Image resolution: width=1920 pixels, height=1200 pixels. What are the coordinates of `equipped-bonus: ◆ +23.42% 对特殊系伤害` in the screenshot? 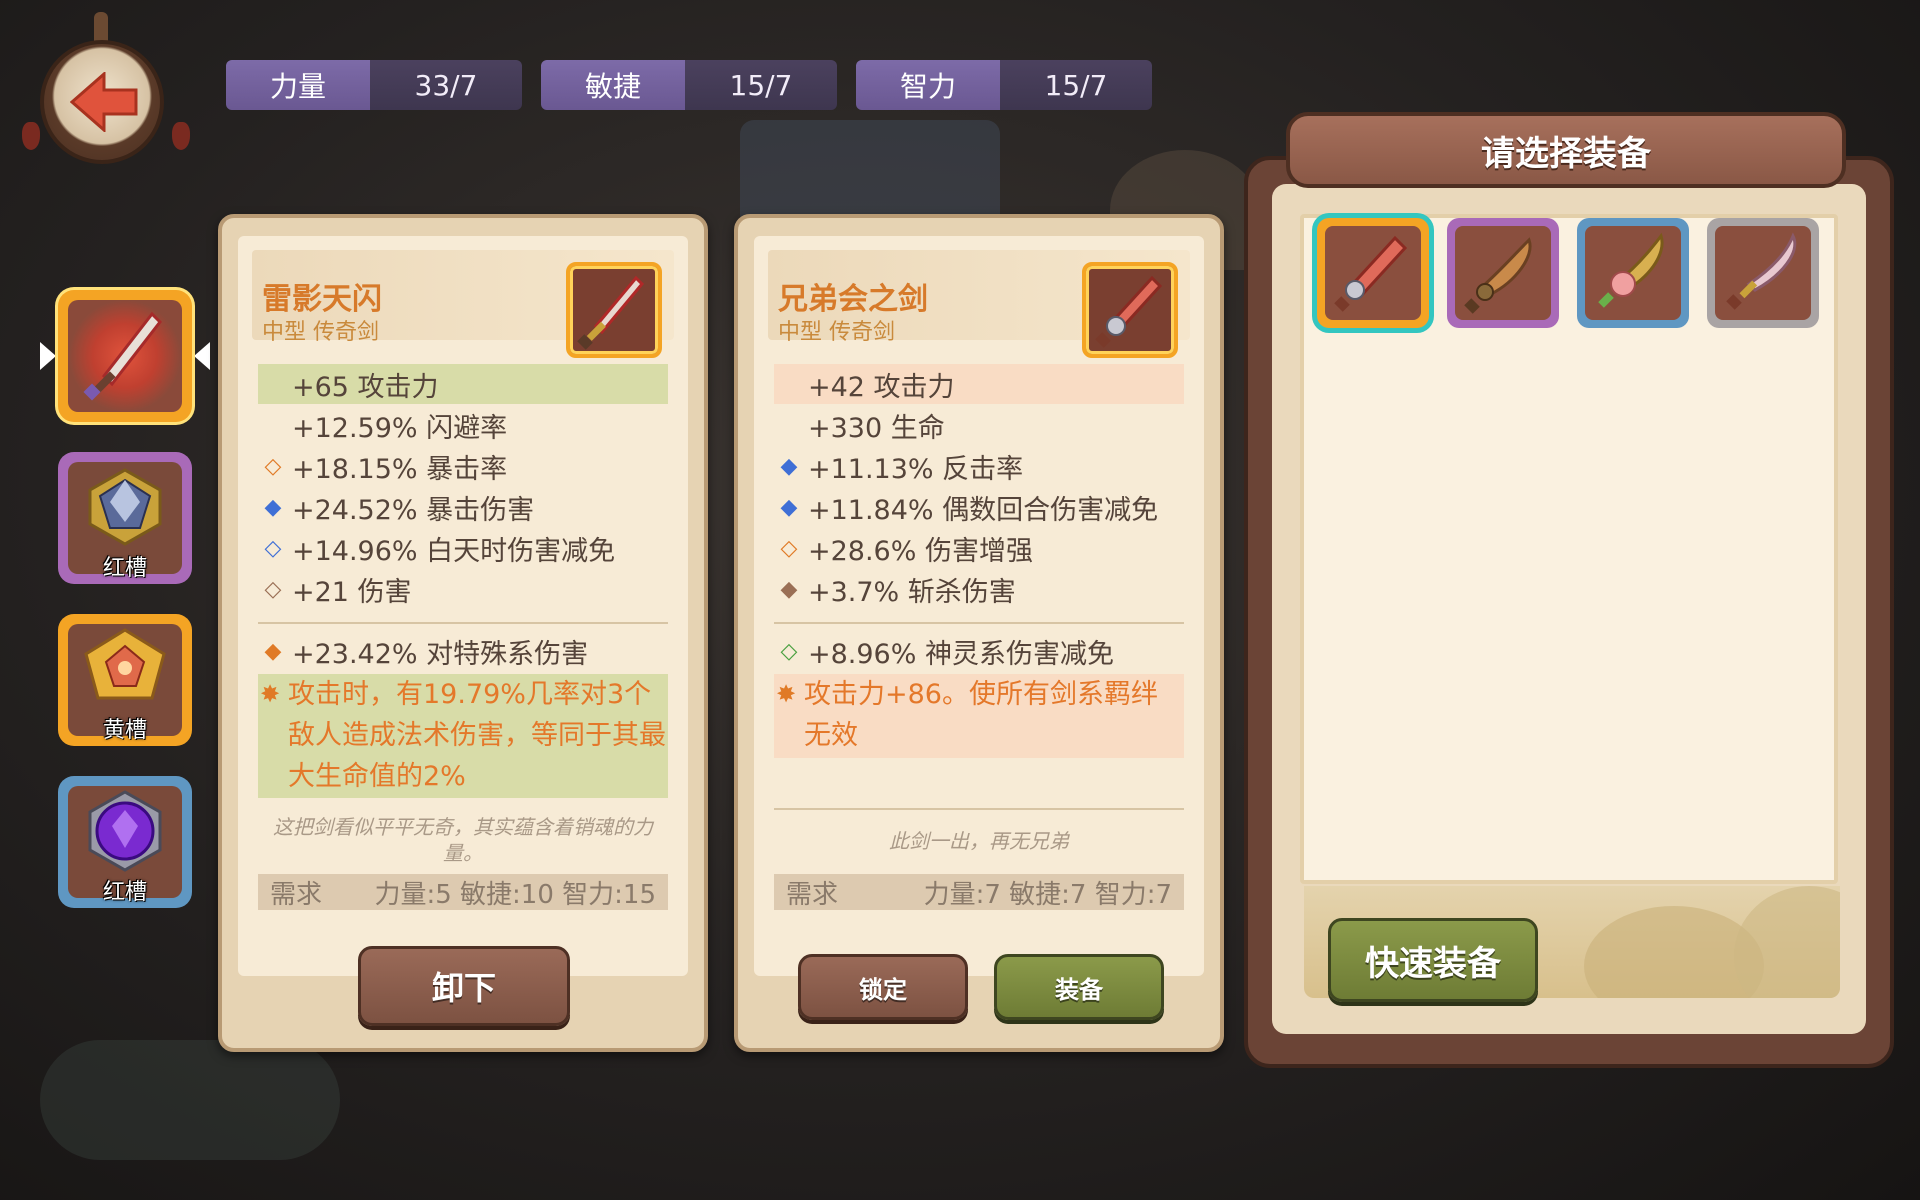 It's located at (463, 651).